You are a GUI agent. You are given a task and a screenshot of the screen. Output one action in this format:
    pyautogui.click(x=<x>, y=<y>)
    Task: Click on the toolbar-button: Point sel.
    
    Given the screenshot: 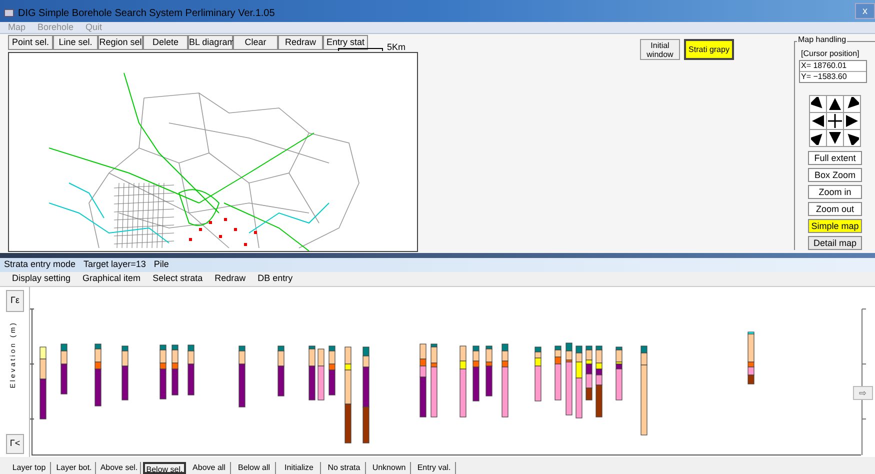 What is the action you would take?
    pyautogui.click(x=30, y=42)
    